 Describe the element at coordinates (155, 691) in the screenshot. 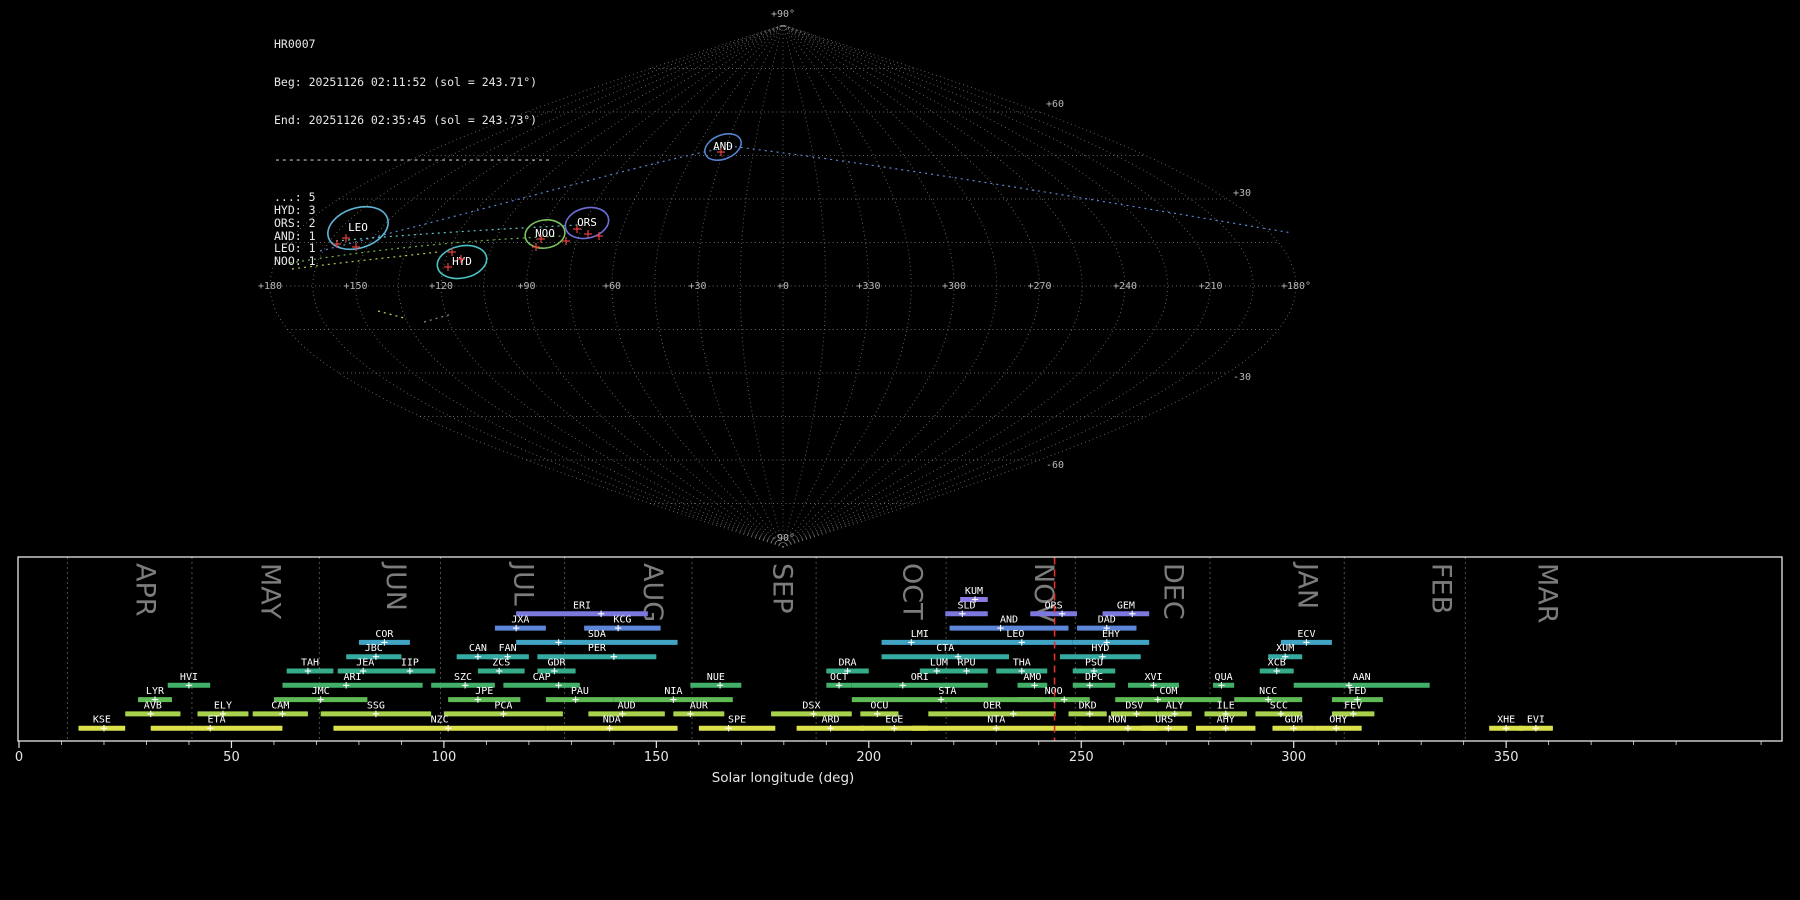

I see `shower-label-LYR: LYR` at that location.